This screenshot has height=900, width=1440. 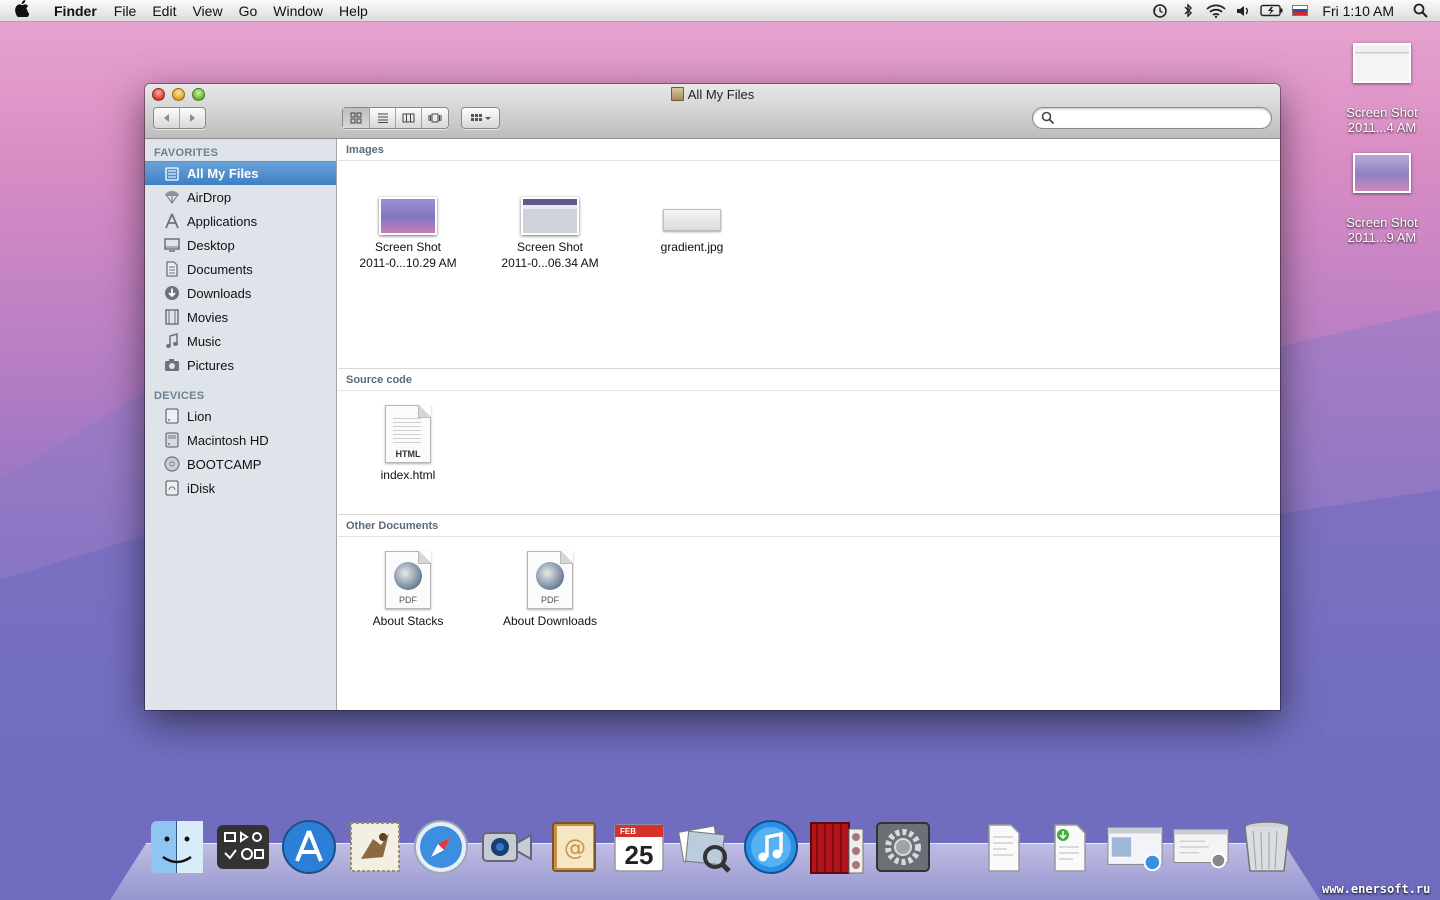 I want to click on group-source-code: Source code, so click(x=809, y=380).